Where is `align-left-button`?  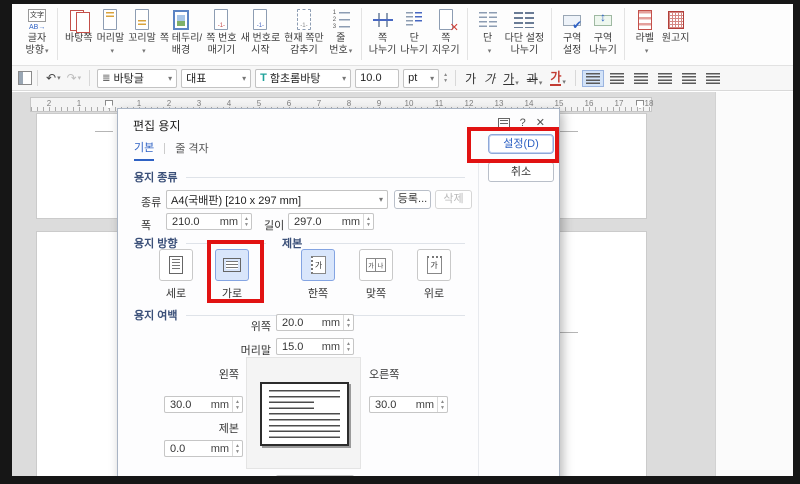
align-left-button is located at coordinates (617, 78).